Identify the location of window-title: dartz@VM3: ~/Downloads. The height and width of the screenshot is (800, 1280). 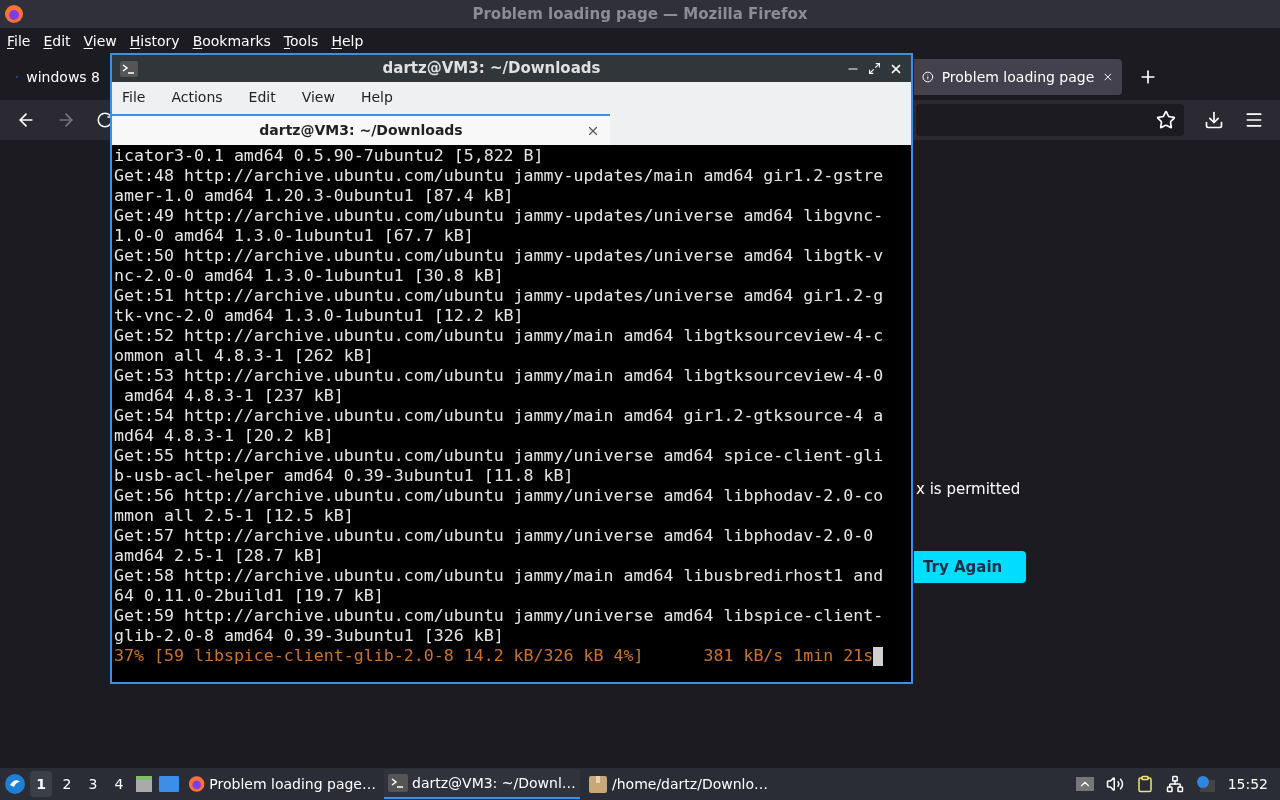
(491, 69).